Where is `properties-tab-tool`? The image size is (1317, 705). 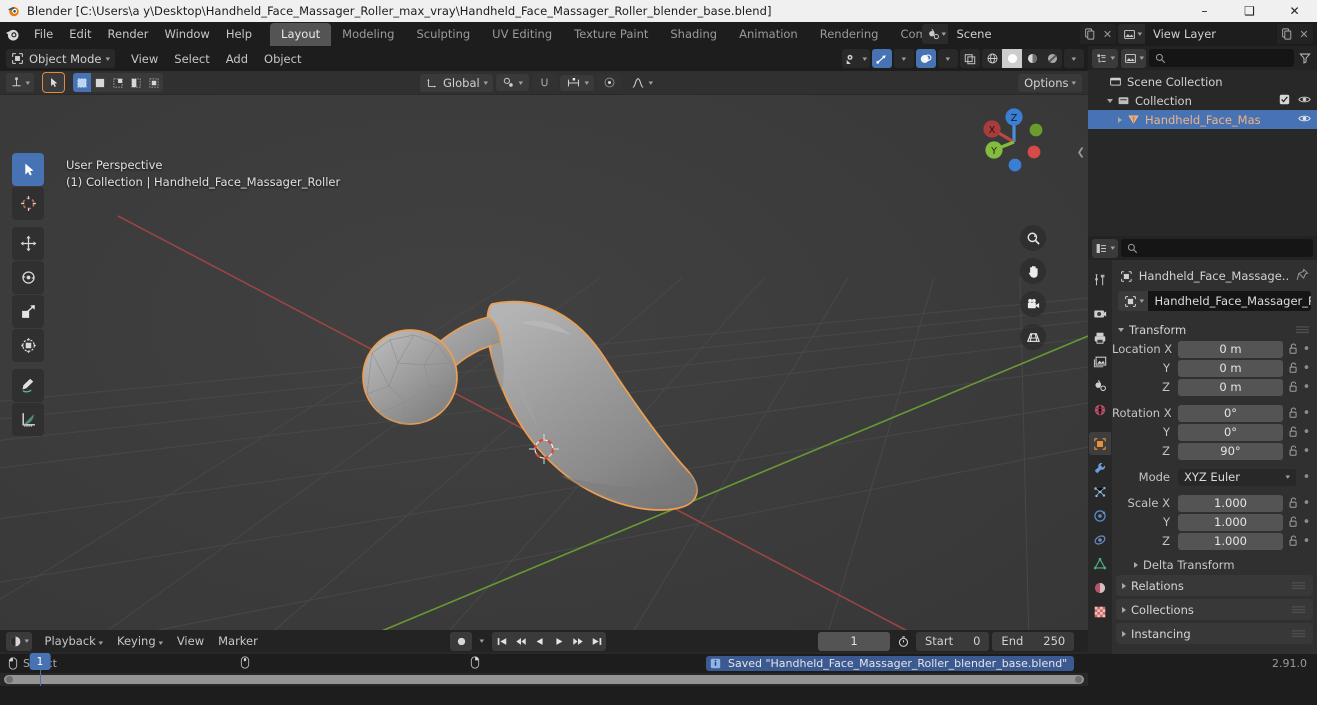
properties-tab-tool is located at coordinates (1100, 279).